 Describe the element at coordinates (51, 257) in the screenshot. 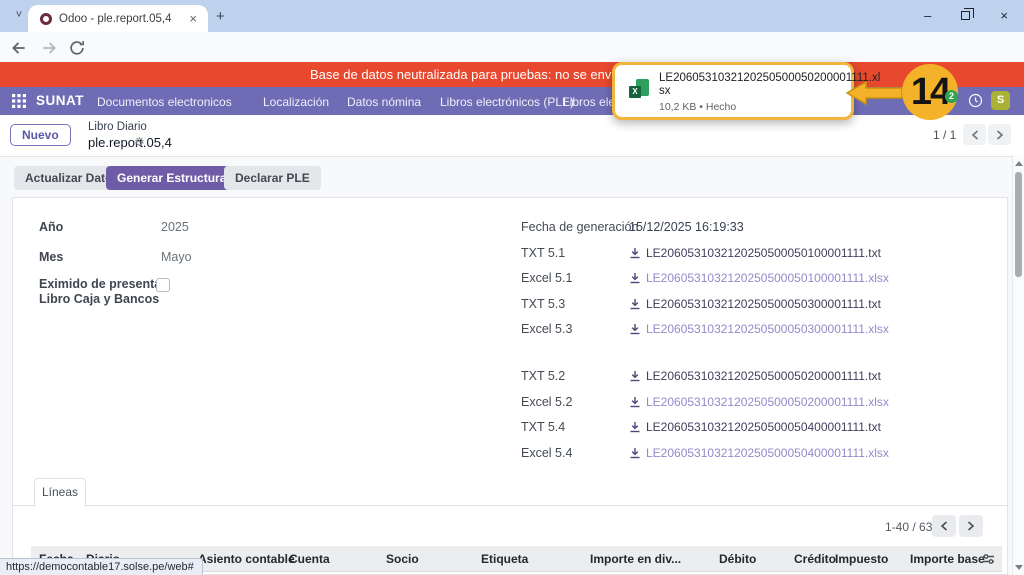

I see `month-label: Mes` at that location.